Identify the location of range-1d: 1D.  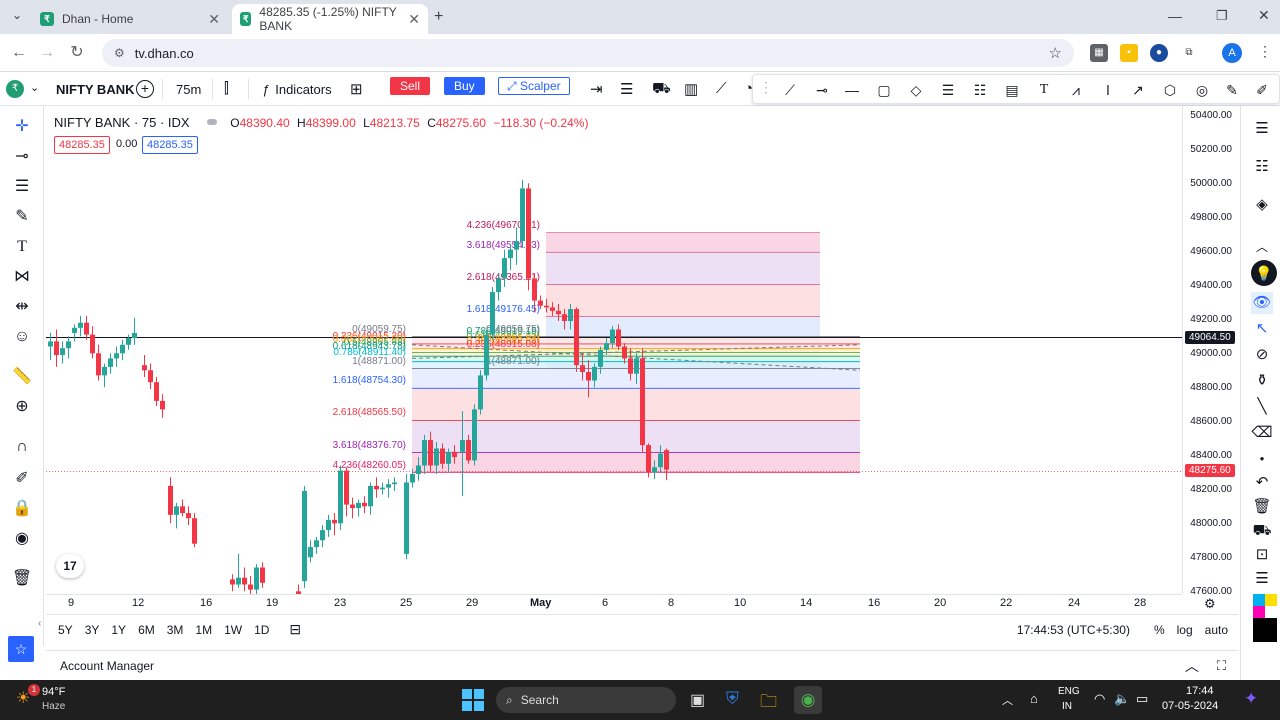
(261, 630).